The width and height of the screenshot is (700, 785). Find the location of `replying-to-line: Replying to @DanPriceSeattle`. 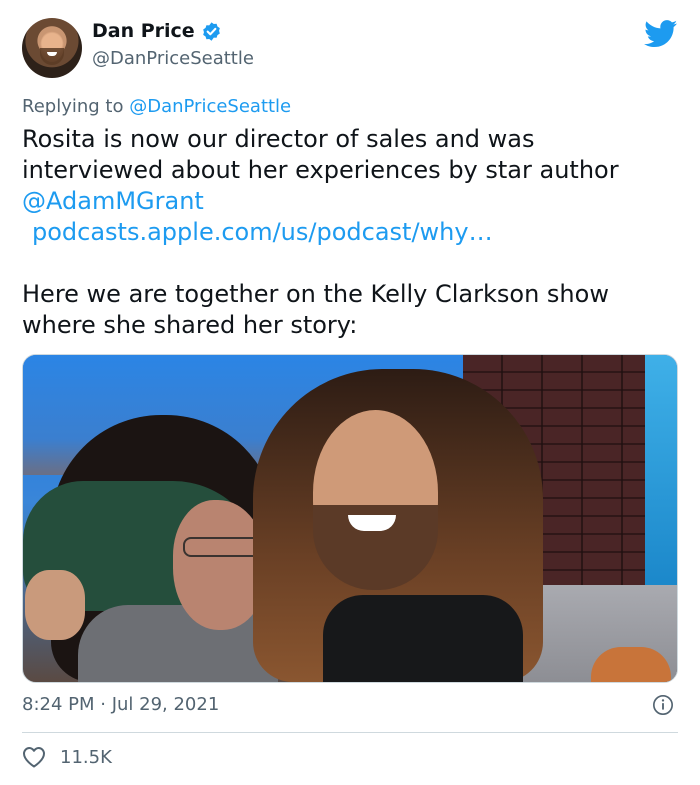

replying-to-line: Replying to @DanPriceSeattle is located at coordinates (156, 106).